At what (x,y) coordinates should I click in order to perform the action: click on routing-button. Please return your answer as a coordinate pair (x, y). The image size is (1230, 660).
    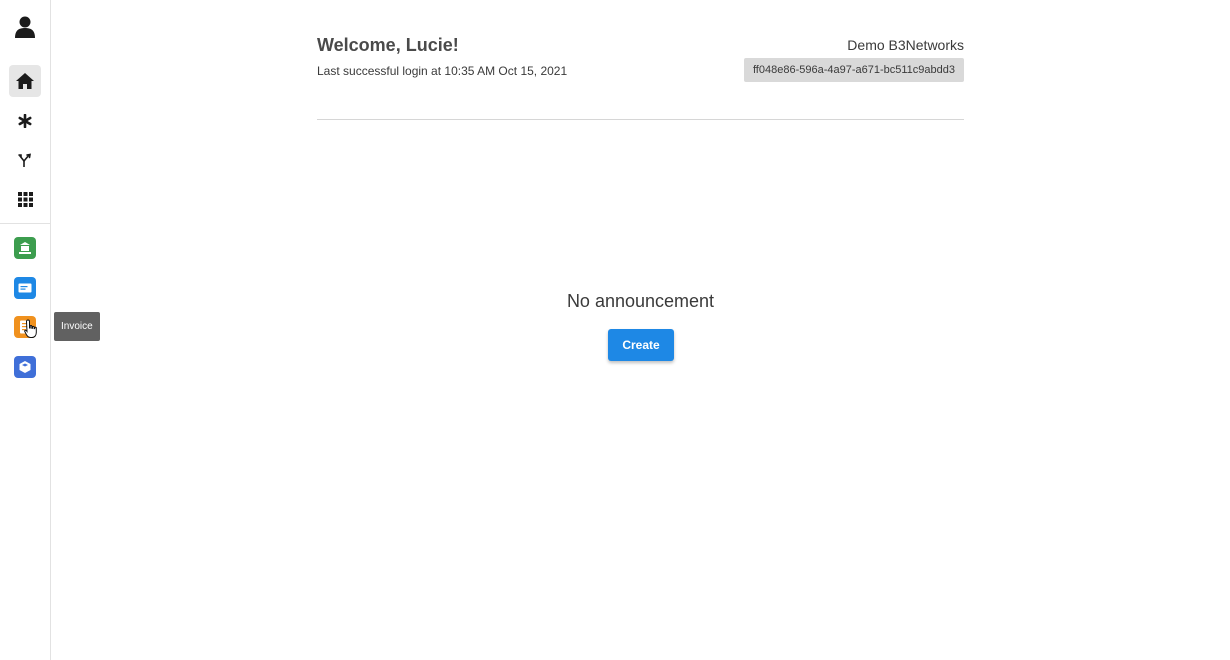
    Looking at the image, I should click on (25, 160).